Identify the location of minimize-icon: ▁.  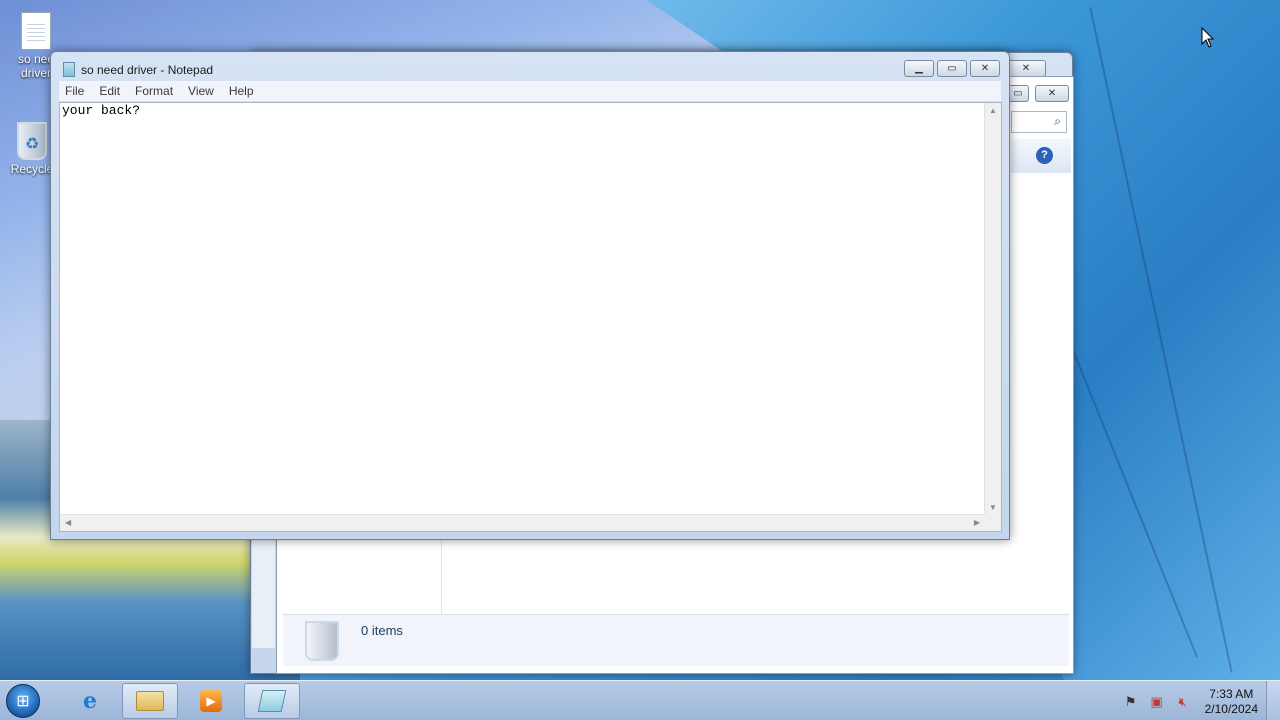
(919, 68).